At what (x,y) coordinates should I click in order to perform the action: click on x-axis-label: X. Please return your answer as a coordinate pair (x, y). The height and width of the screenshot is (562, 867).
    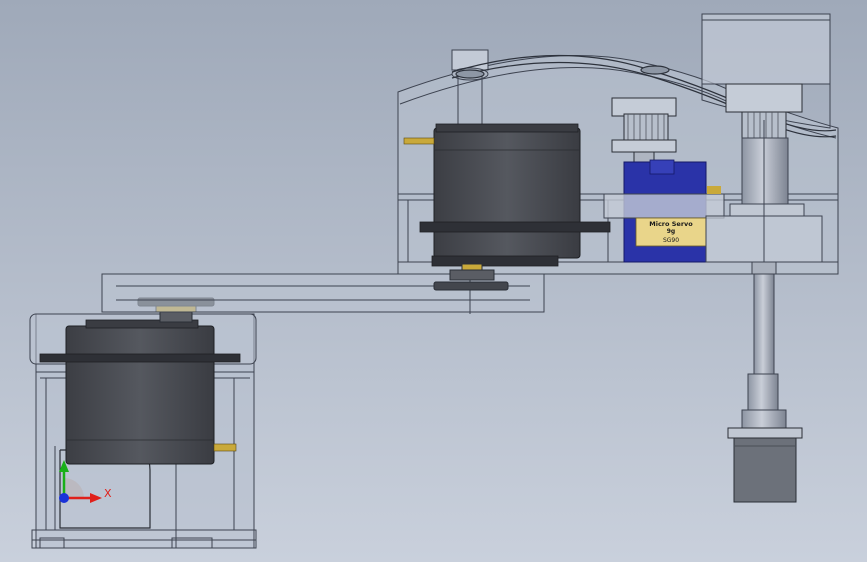
    Looking at the image, I should click on (108, 493).